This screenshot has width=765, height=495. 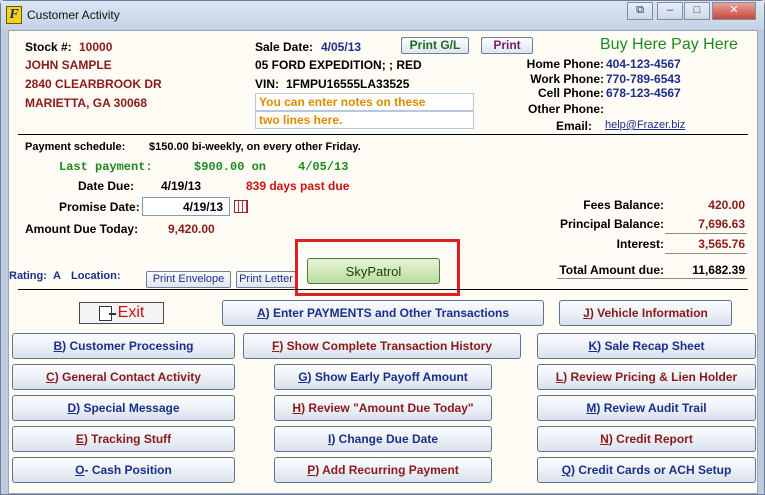 What do you see at coordinates (718, 270) in the screenshot?
I see `total-due-value: 11,682.39` at bounding box center [718, 270].